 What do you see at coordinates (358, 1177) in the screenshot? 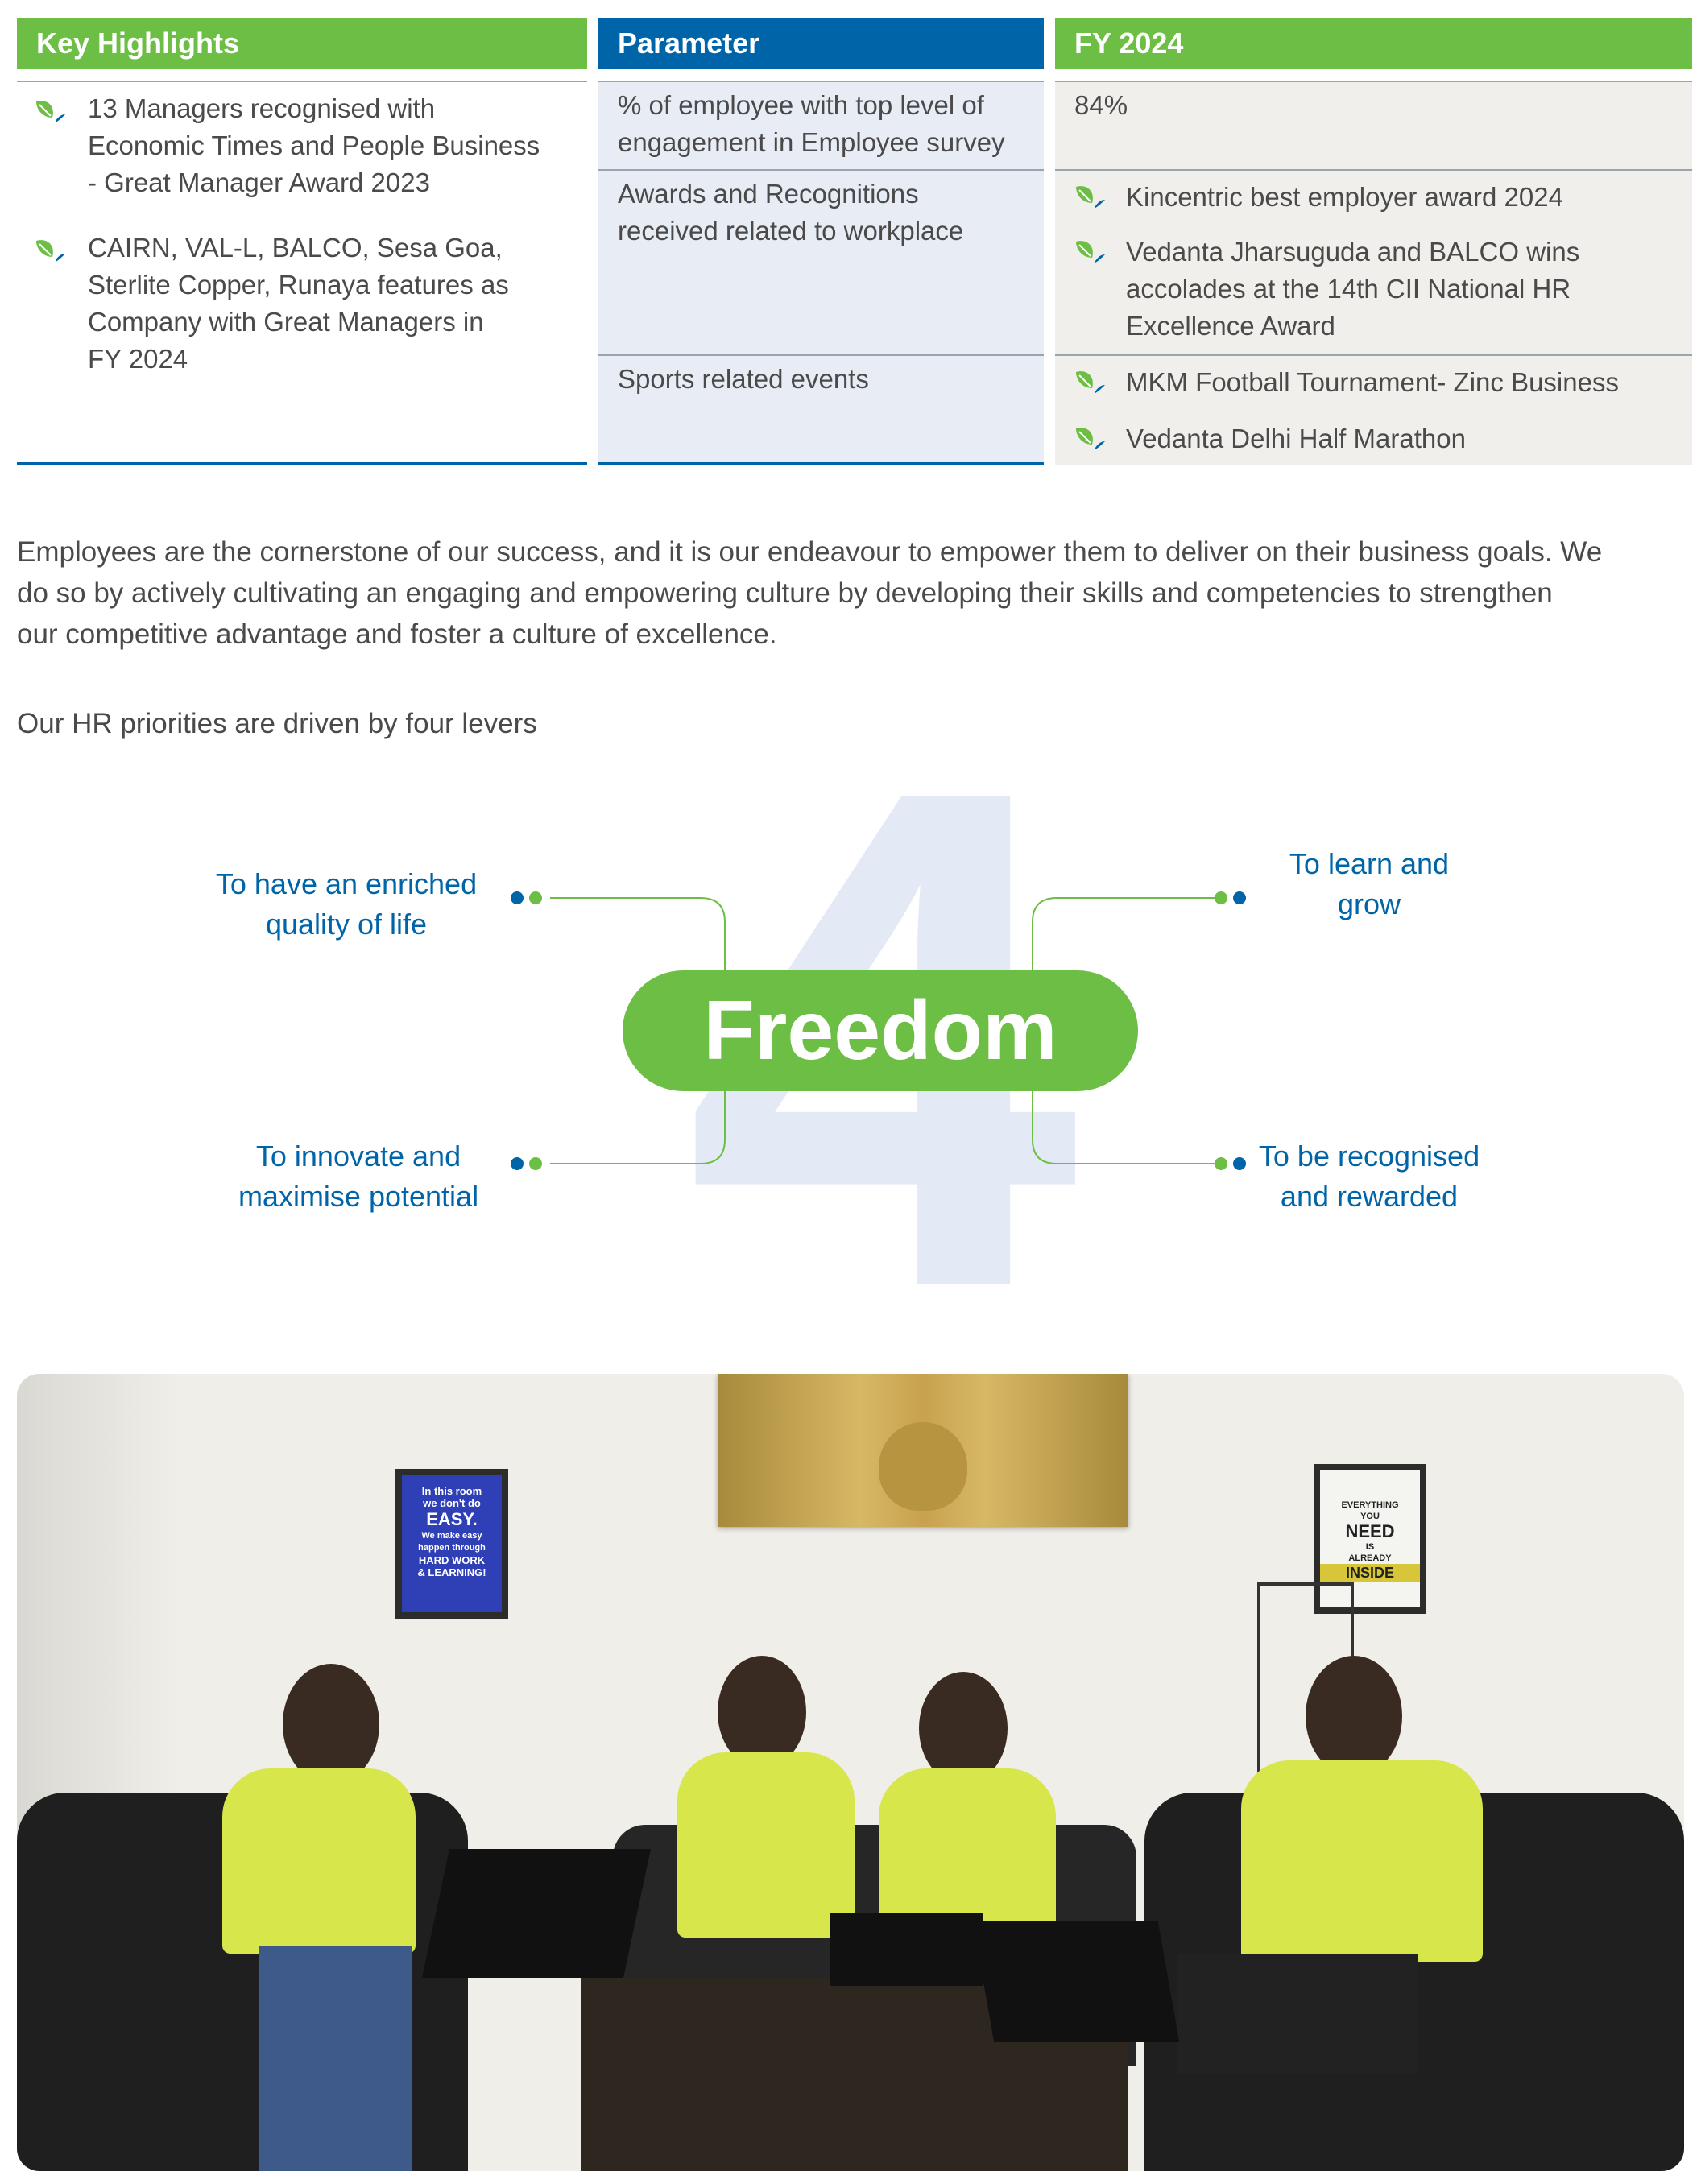
I see `lever-innovate: To innovate and maximise potential` at bounding box center [358, 1177].